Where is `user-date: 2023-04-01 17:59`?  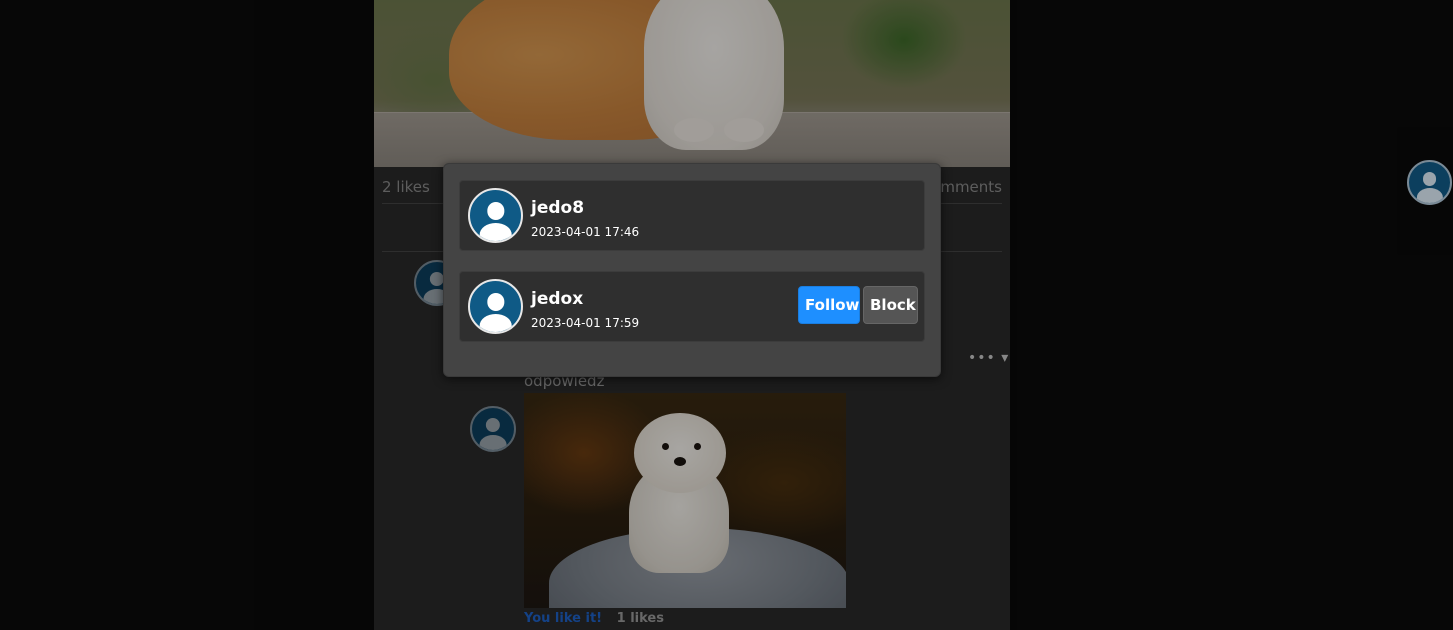
user-date: 2023-04-01 17:59 is located at coordinates (585, 323).